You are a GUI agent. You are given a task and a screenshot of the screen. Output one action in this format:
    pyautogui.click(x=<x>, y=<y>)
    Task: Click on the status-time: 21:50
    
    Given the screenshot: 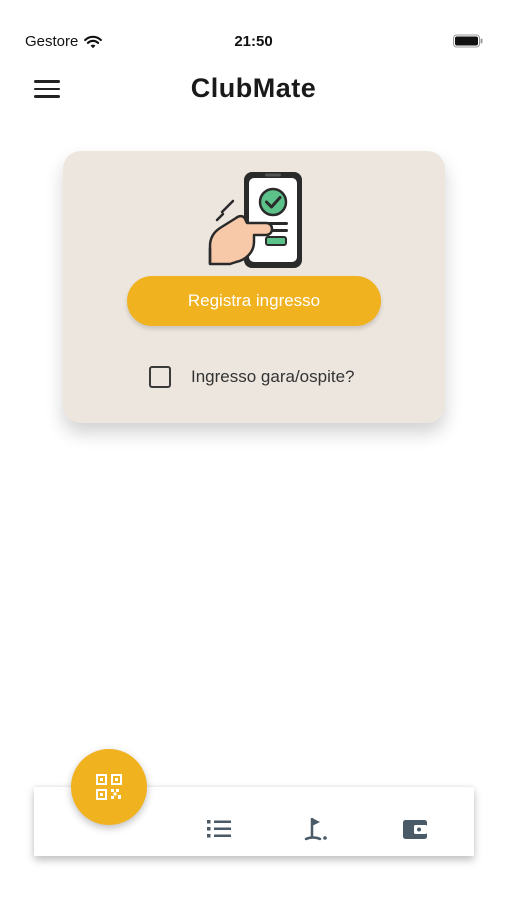 What is the action you would take?
    pyautogui.click(x=253, y=41)
    